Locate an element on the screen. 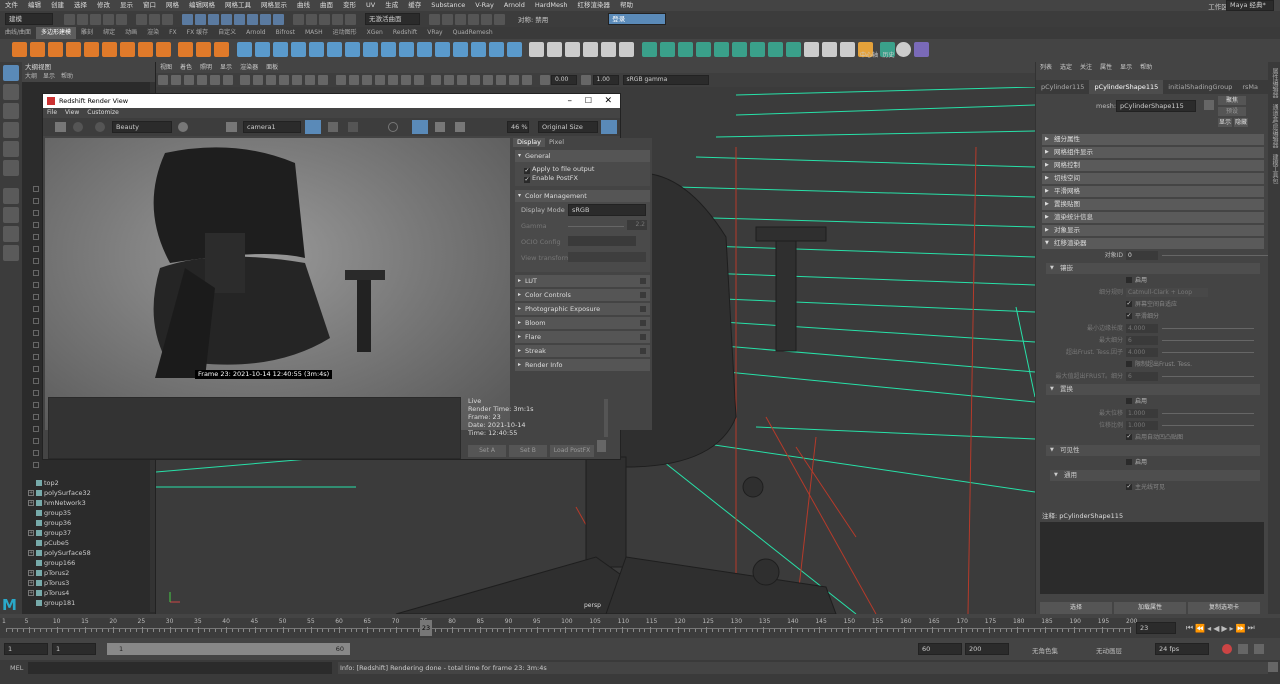 The image size is (1280, 684). menu-item-13: 变形 is located at coordinates (349, 5).